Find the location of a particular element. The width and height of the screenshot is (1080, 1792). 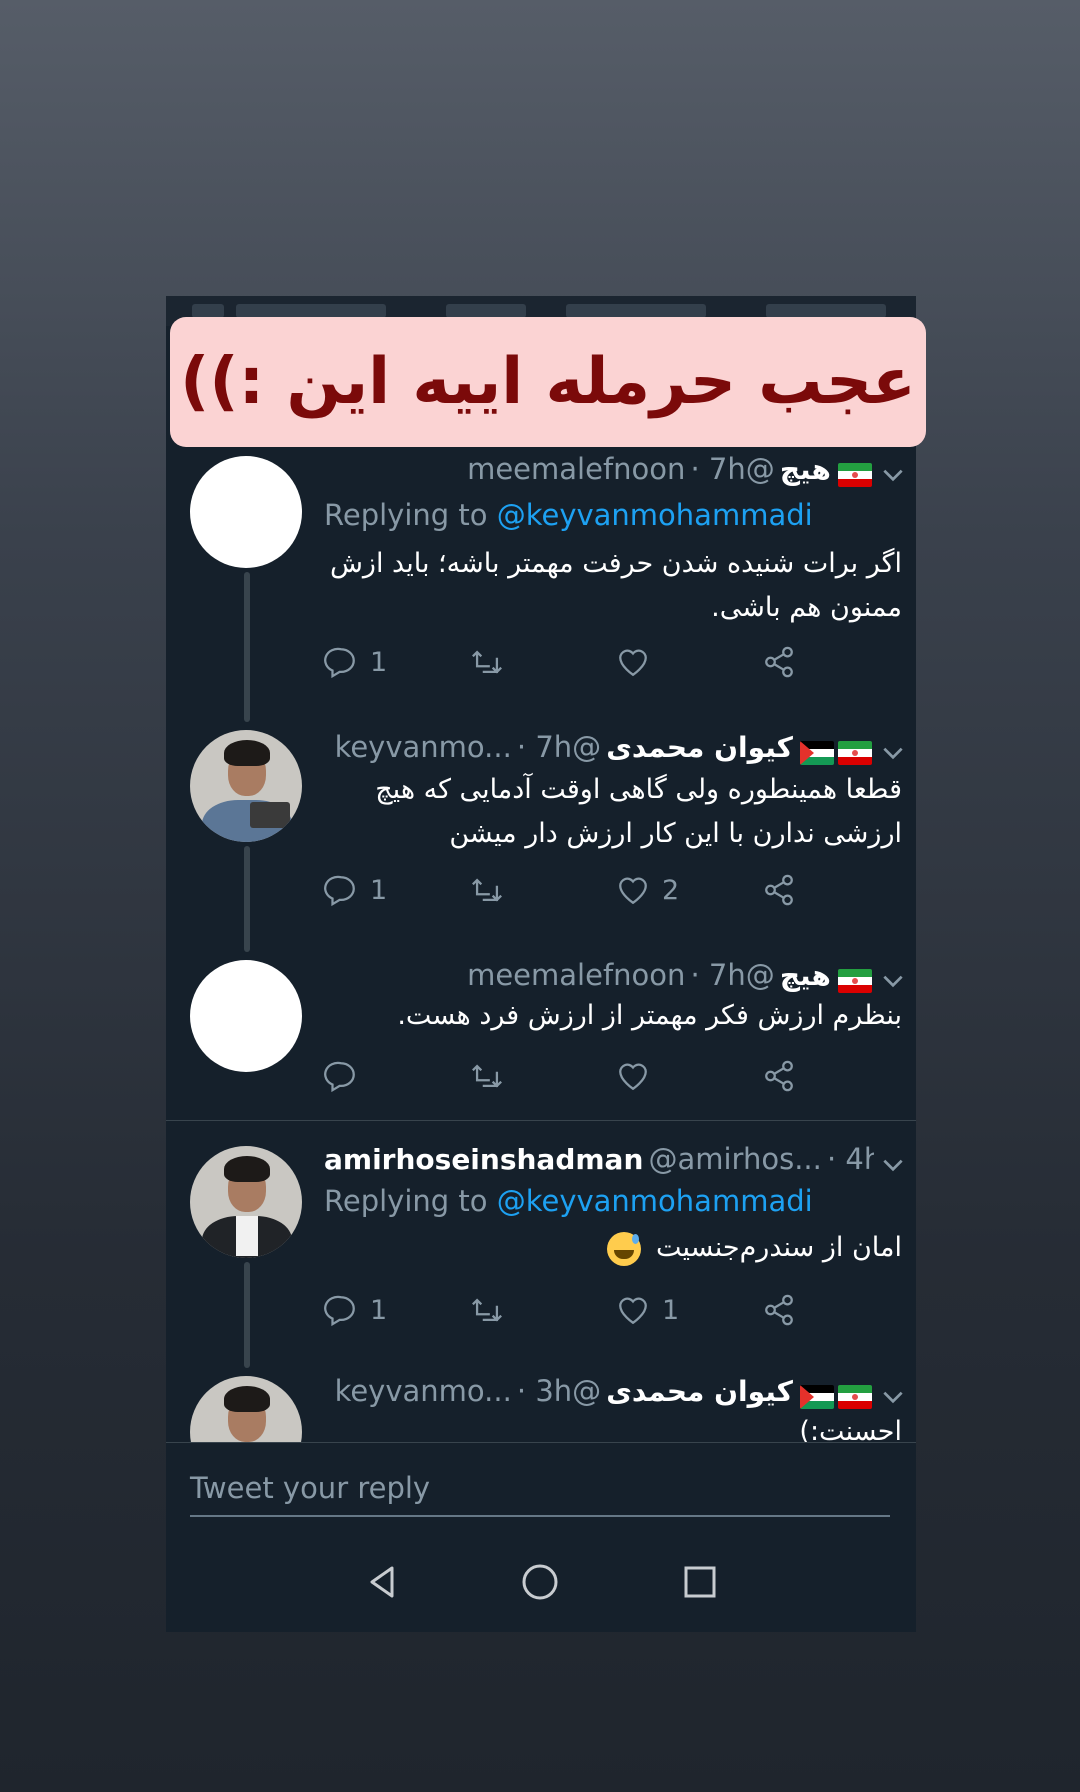

tweet-actions: 1 1 is located at coordinates (604, 1310).